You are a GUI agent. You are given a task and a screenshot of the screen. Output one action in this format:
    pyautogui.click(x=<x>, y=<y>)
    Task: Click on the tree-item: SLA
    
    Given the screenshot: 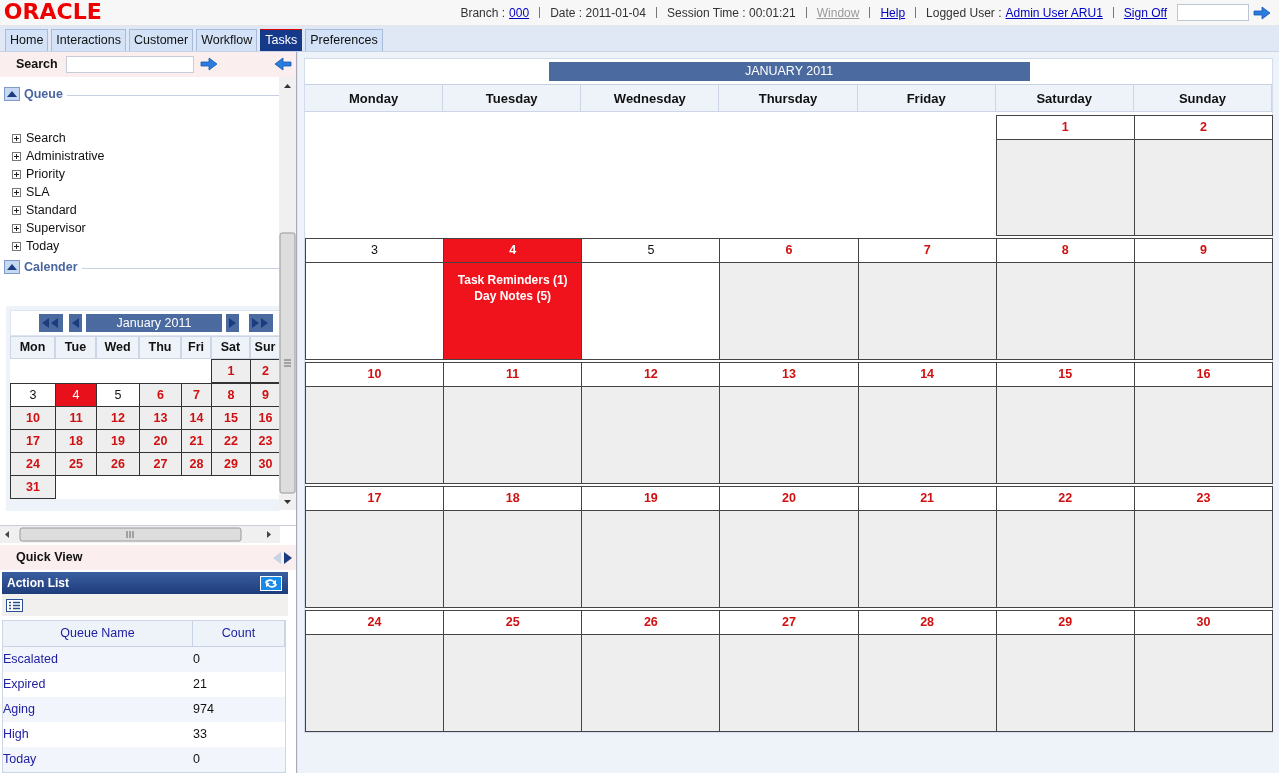 What is the action you would take?
    pyautogui.click(x=38, y=193)
    